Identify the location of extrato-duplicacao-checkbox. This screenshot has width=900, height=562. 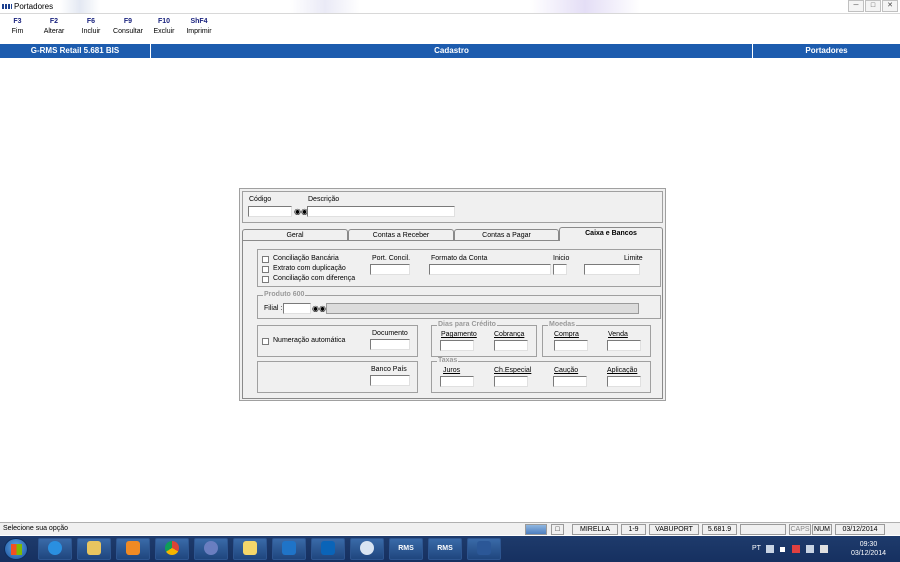
(265, 269).